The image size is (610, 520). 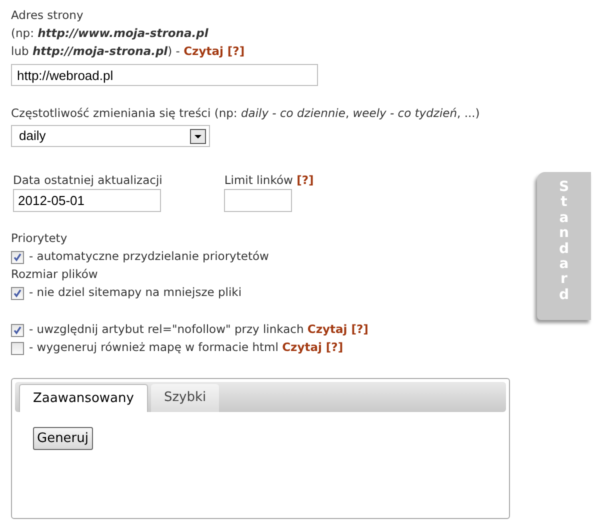 What do you see at coordinates (198, 329) in the screenshot?
I see `option-label: - uwzględnij artybut rel="nofollow" przy linkach Czytaj [?]` at bounding box center [198, 329].